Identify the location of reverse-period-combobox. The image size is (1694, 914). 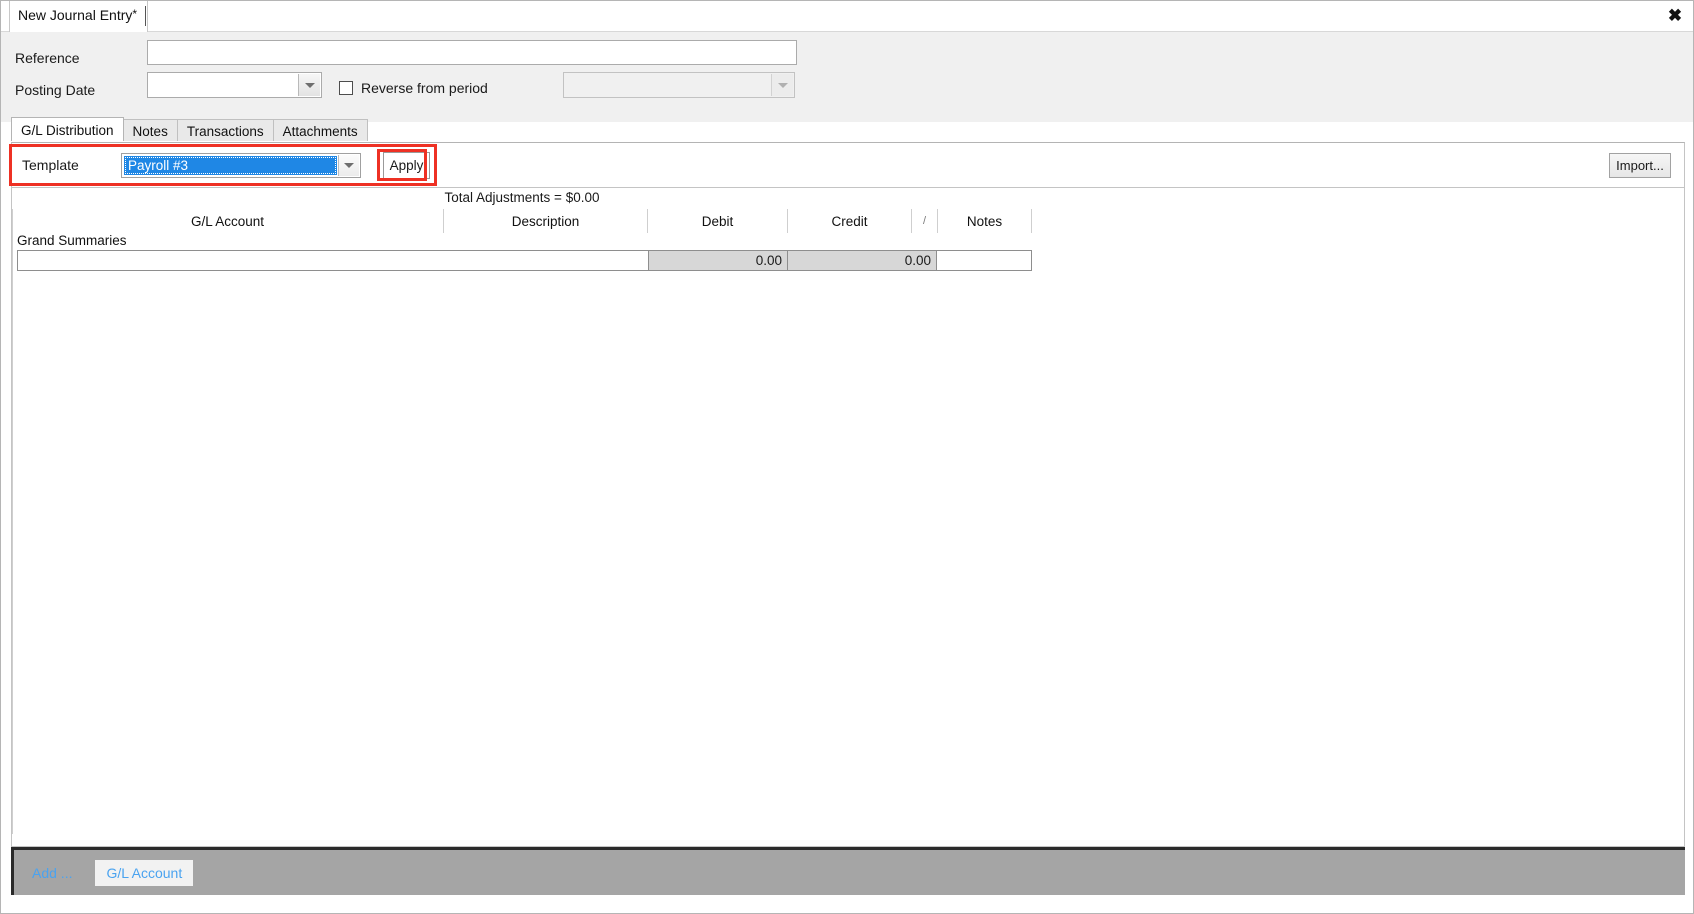
(679, 85).